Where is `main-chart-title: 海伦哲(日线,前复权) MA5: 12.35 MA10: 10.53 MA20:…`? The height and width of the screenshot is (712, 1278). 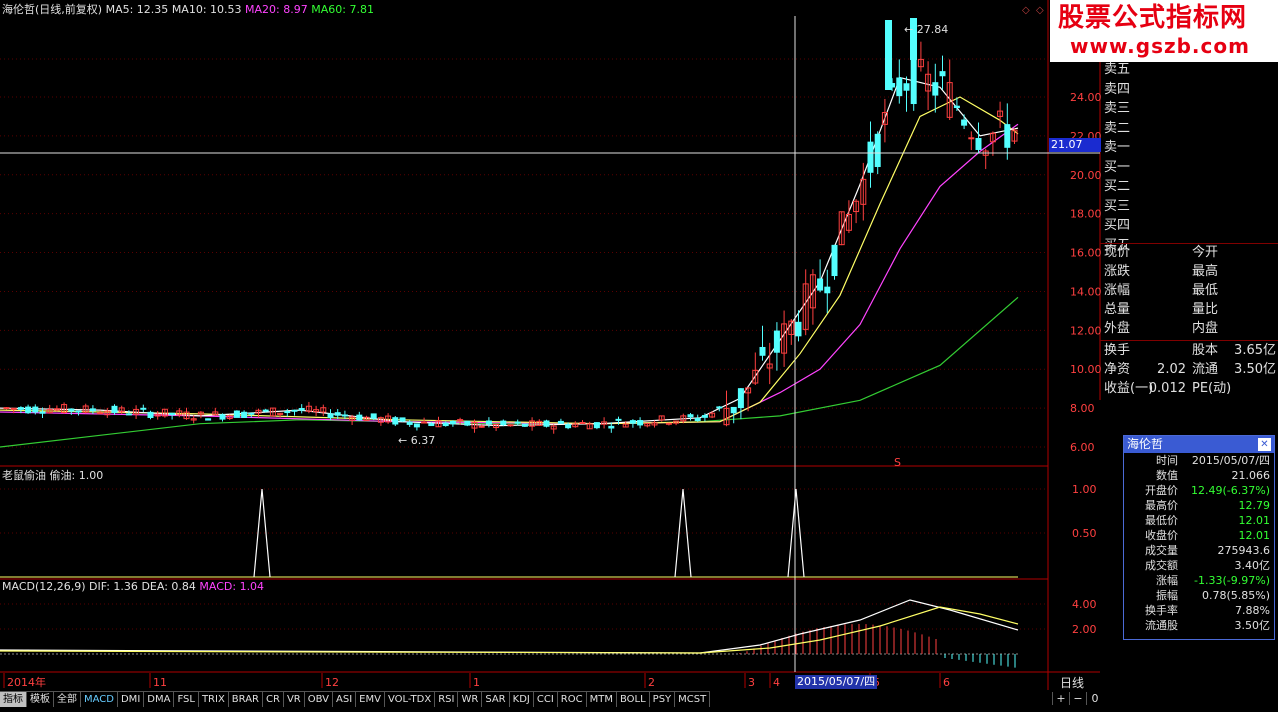
main-chart-title: 海伦哲(日线,前复权) MA5: 12.35 MA10: 10.53 MA20:… is located at coordinates (188, 10).